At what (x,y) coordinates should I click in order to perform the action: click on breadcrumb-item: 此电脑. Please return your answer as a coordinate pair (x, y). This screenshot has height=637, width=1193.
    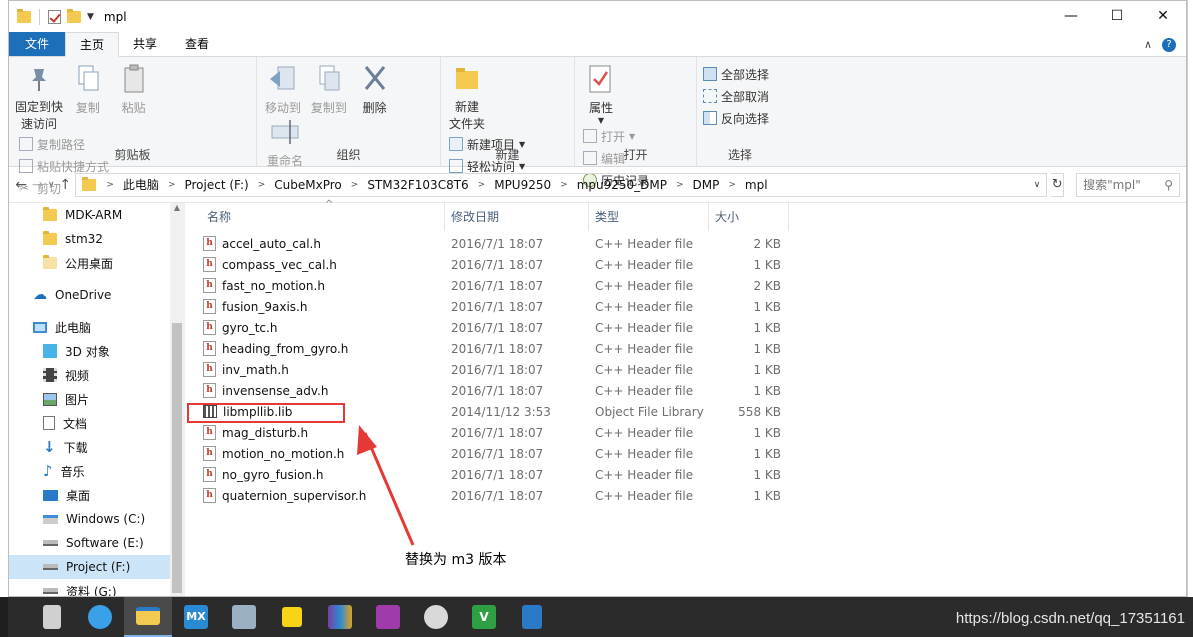
    Looking at the image, I should click on (141, 184).